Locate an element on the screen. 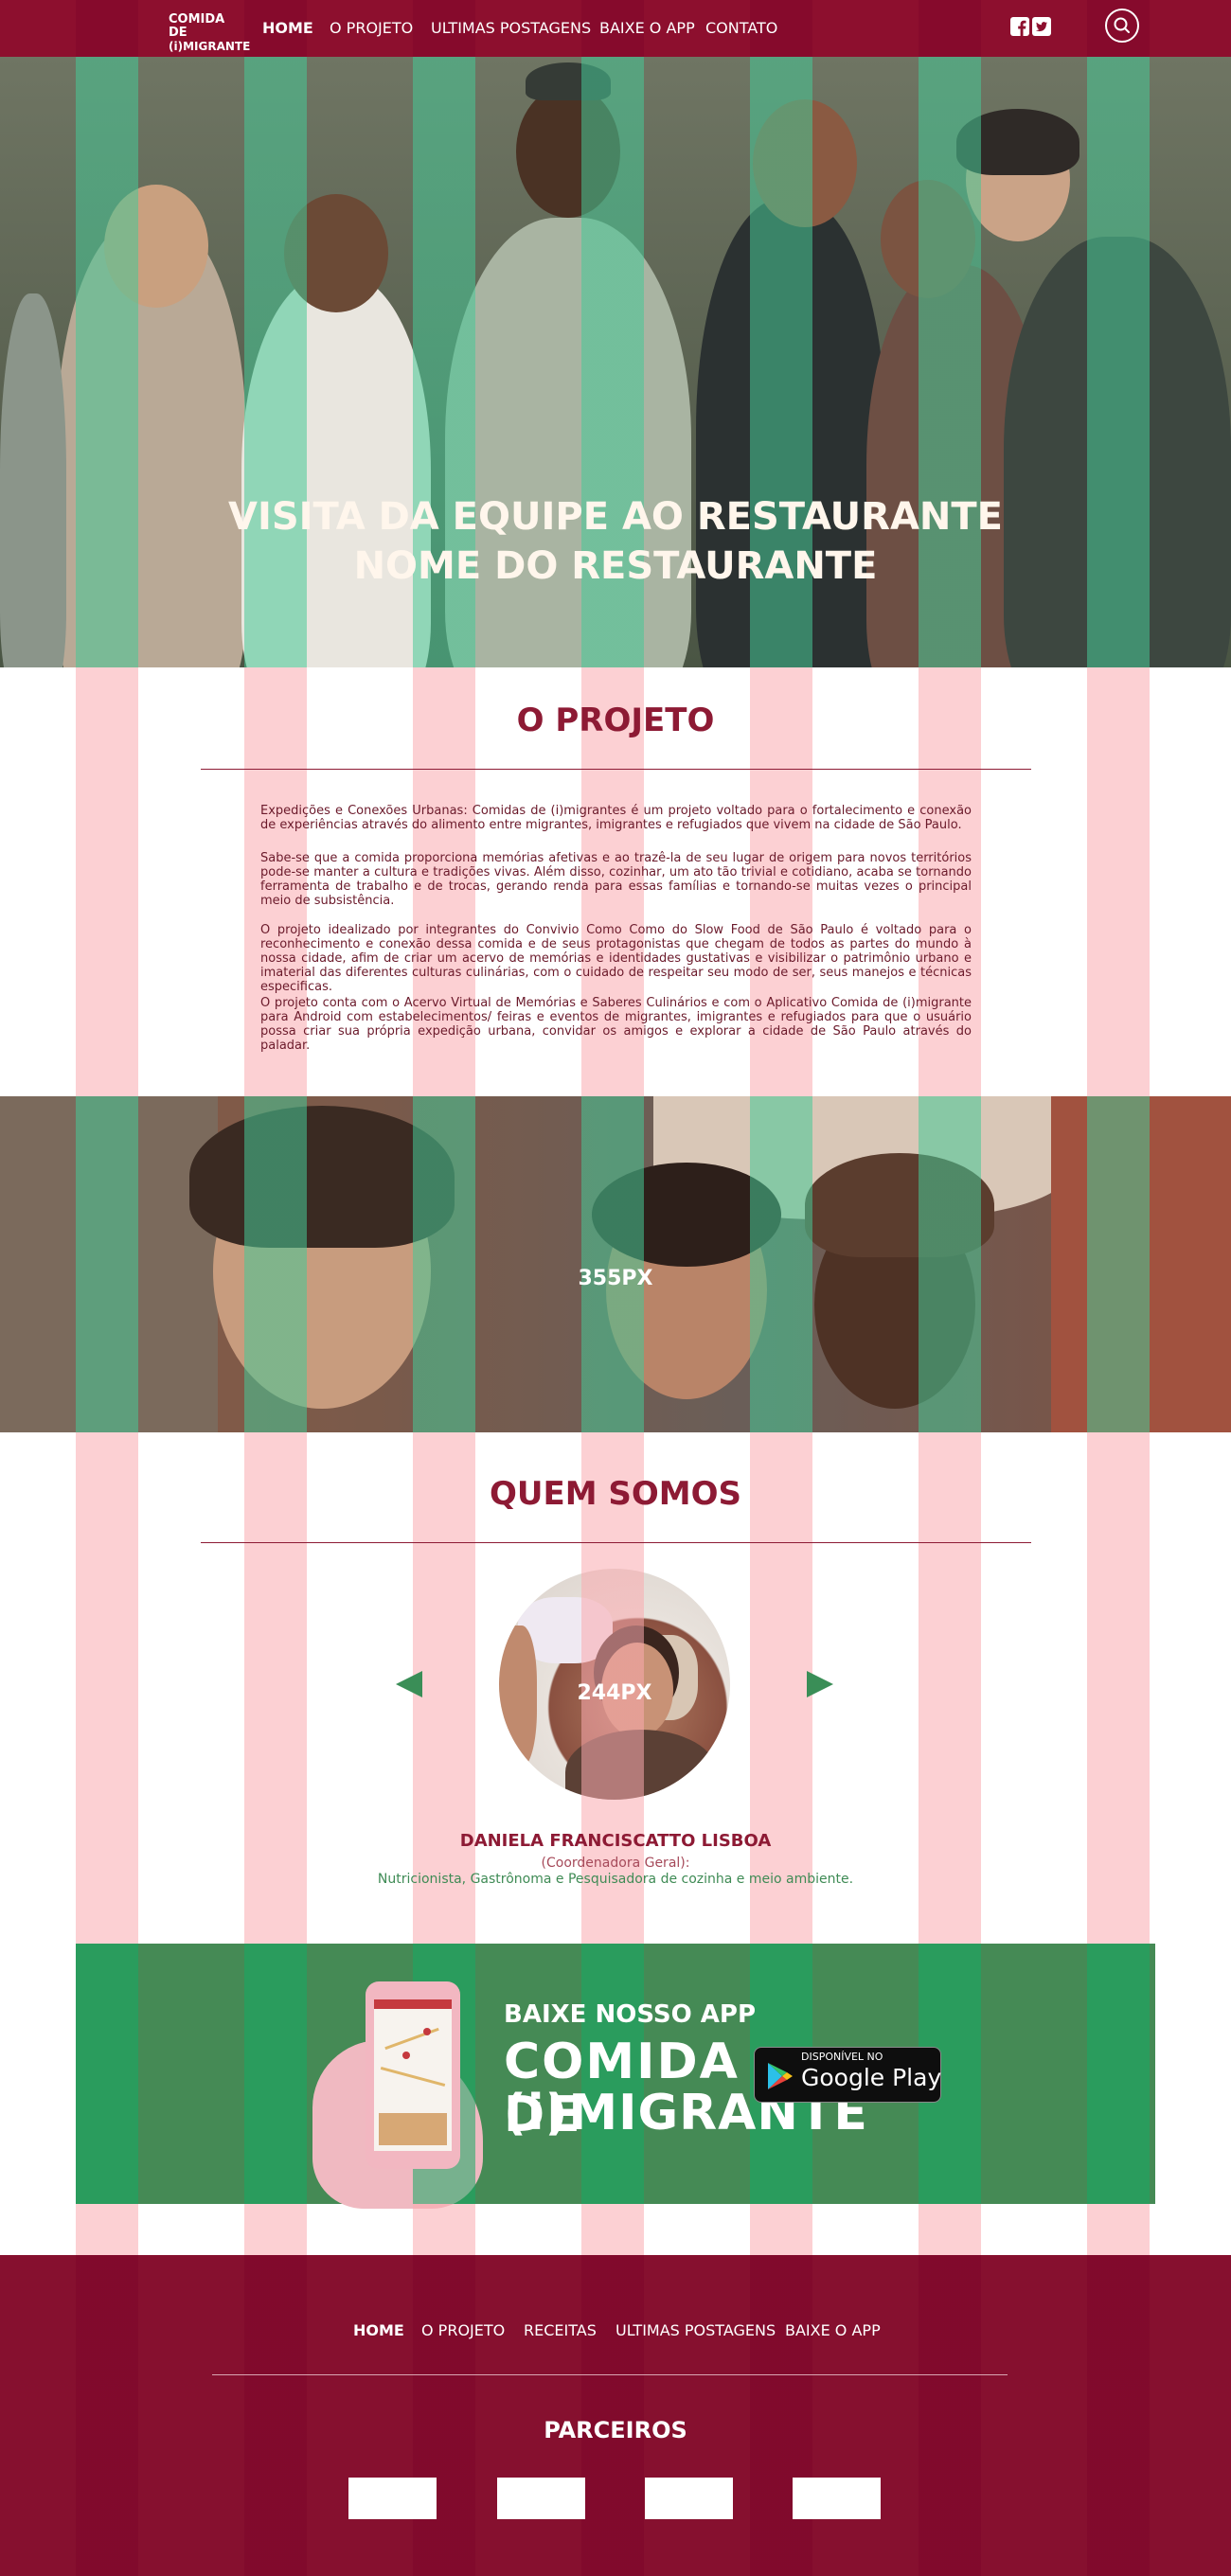 This screenshot has height=2576, width=1231. app-logo: COMIDA DE (i)MIGRANTE is located at coordinates (685, 2088).